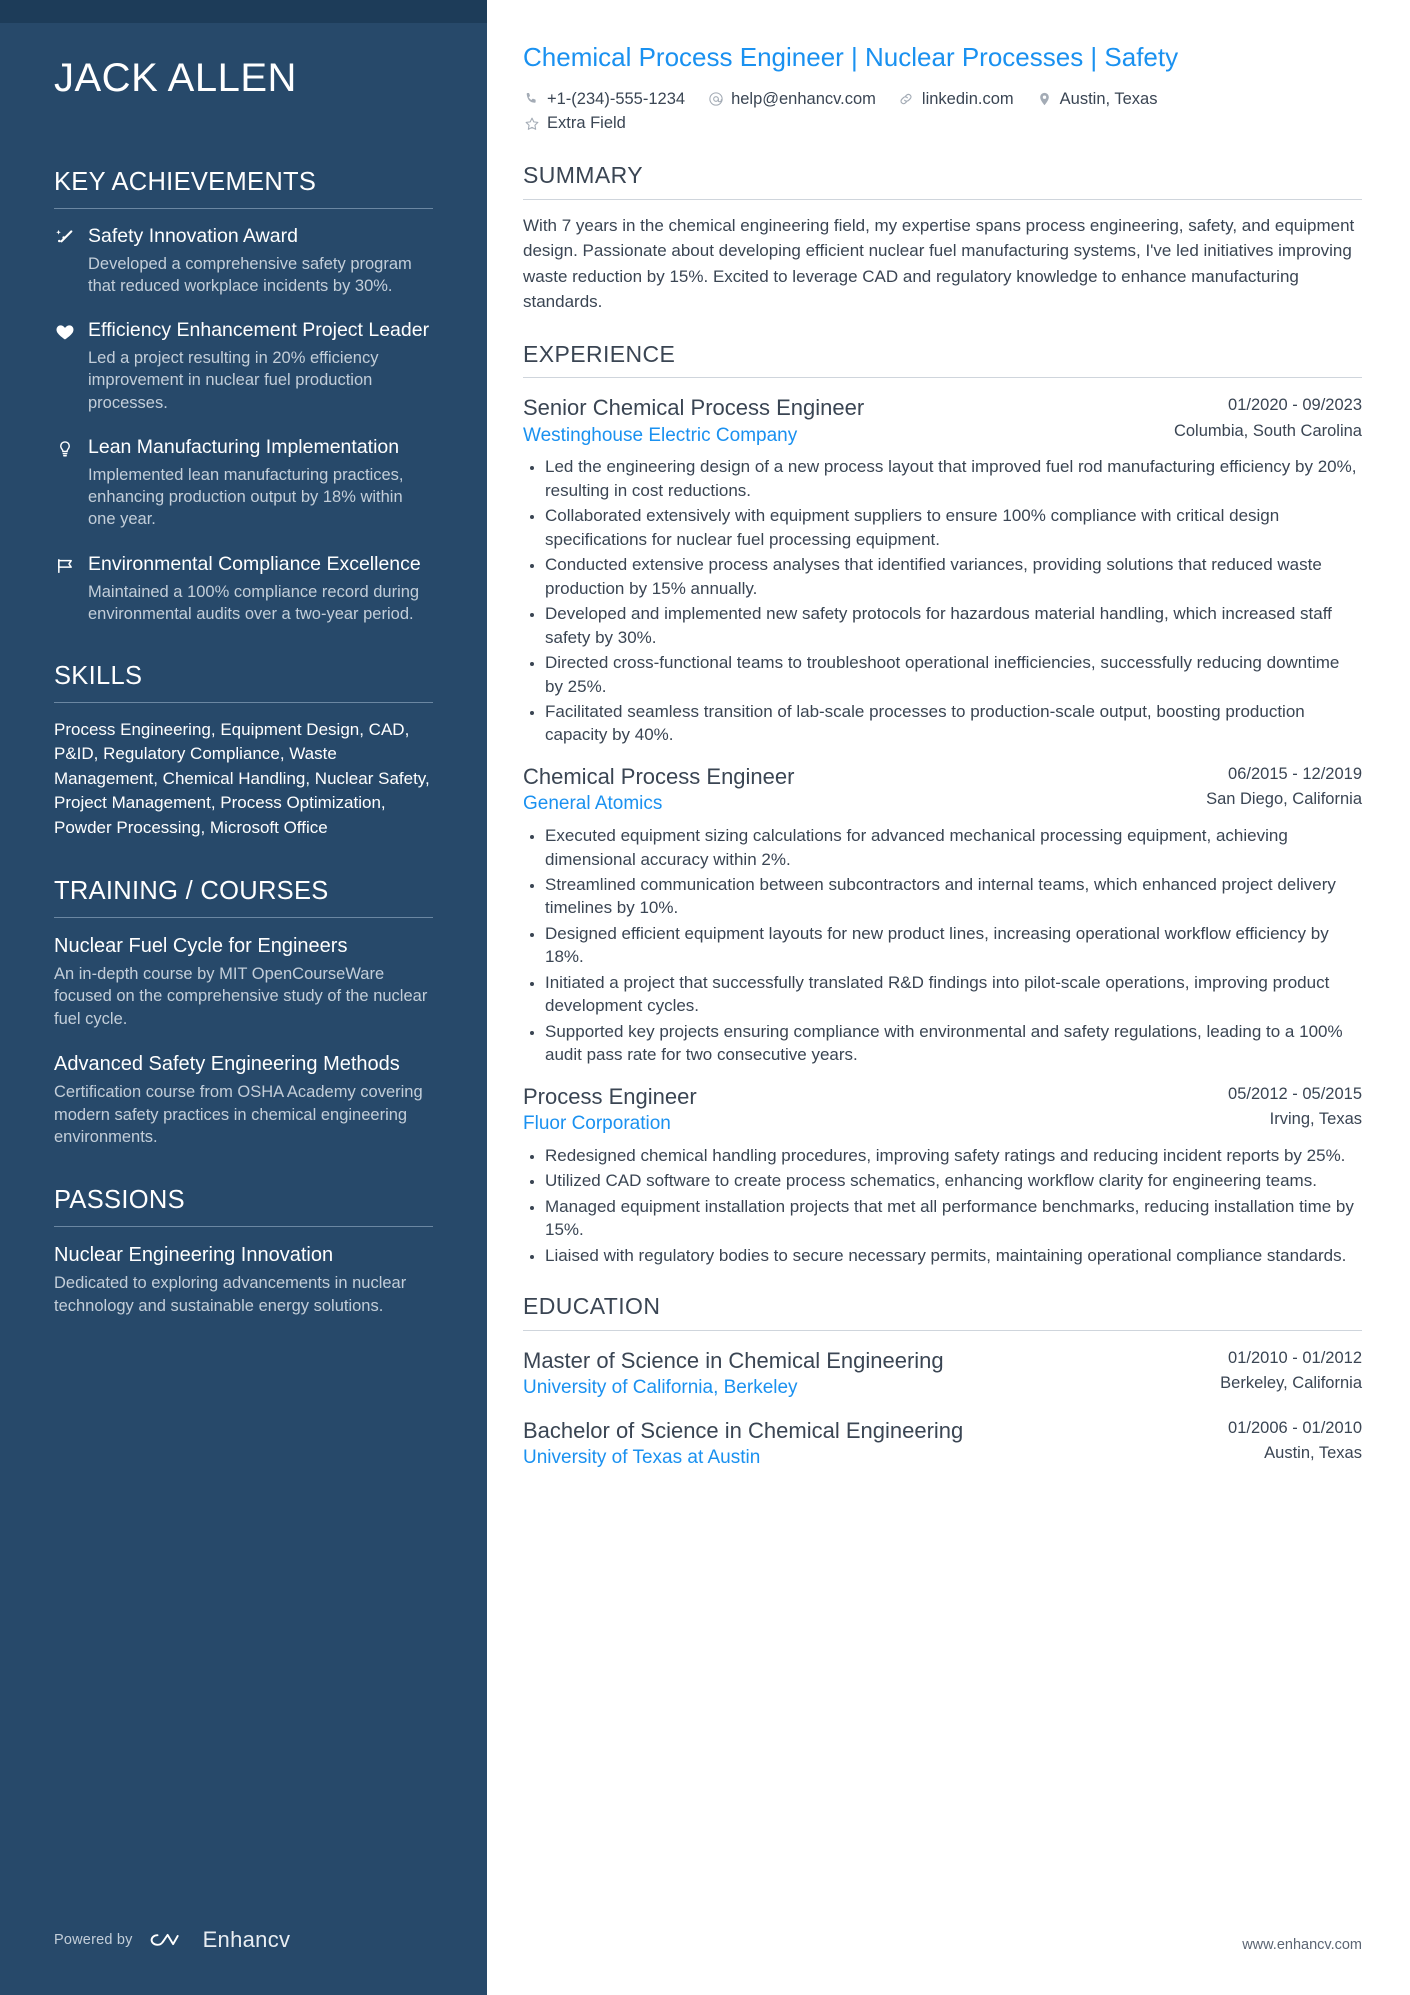  Describe the element at coordinates (865, 1458) in the screenshot. I see `school-name: University of Texas at Austin` at that location.